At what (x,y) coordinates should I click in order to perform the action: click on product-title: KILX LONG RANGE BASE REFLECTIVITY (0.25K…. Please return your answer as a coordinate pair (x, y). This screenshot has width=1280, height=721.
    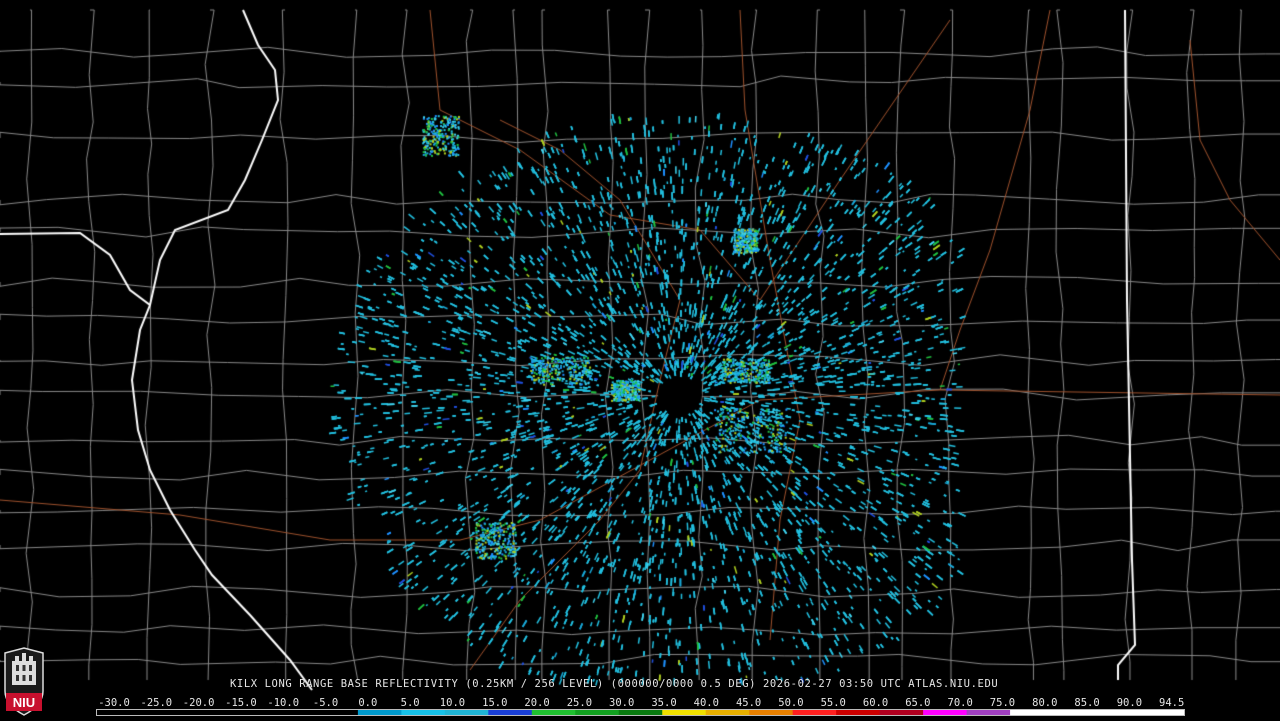
    Looking at the image, I should click on (614, 684).